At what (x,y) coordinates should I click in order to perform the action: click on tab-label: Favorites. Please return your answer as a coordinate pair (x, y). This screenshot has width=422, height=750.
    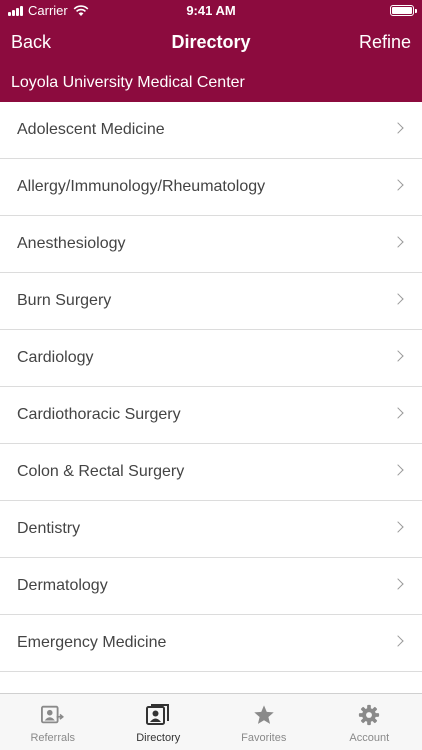
    Looking at the image, I should click on (264, 738).